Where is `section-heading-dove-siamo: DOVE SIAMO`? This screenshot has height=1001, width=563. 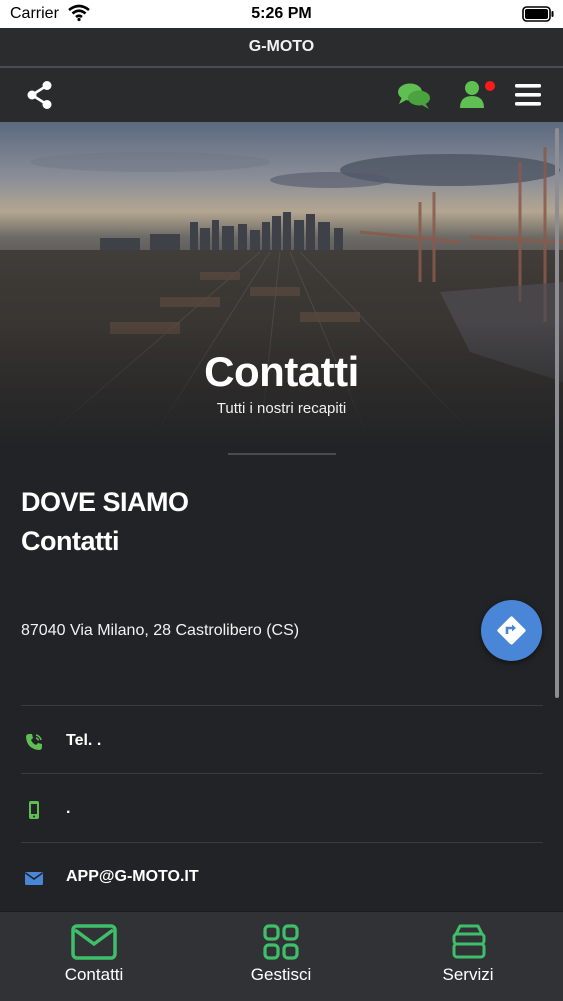 section-heading-dove-siamo: DOVE SIAMO is located at coordinates (105, 502).